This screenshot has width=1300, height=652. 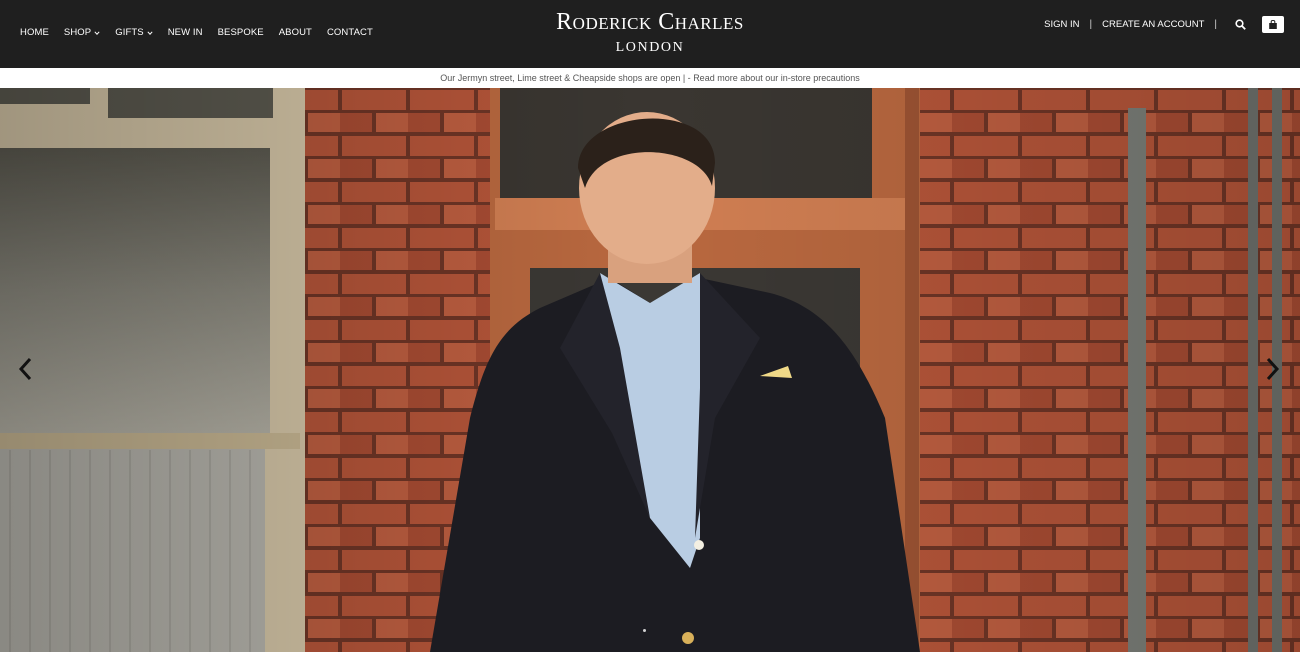 I want to click on nav-item-label: HOME, so click(x=34, y=32).